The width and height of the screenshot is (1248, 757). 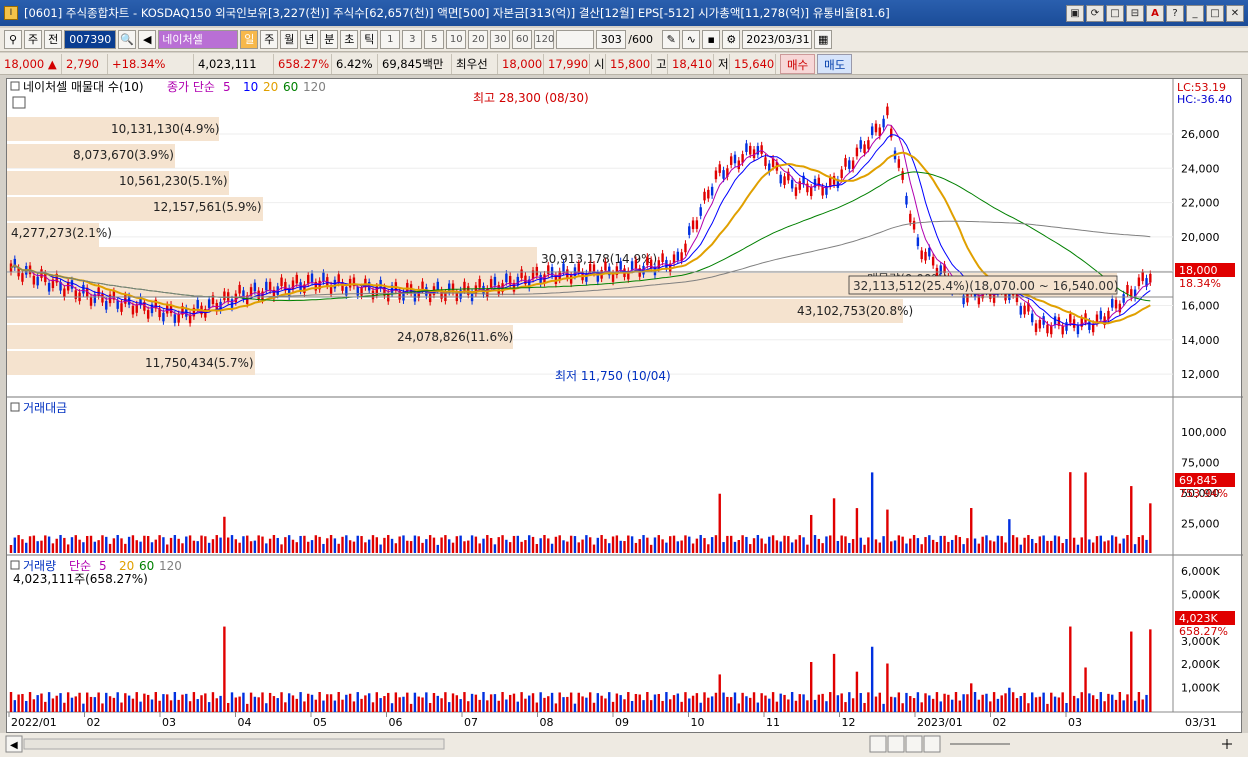 What do you see at coordinates (478, 39) in the screenshot?
I see `interval-20: 20` at bounding box center [478, 39].